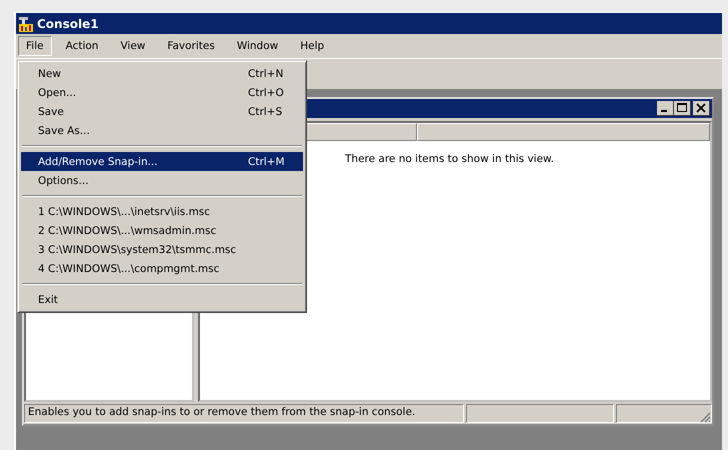 The width and height of the screenshot is (728, 450). What do you see at coordinates (191, 46) in the screenshot?
I see `menu-item: Favorites` at bounding box center [191, 46].